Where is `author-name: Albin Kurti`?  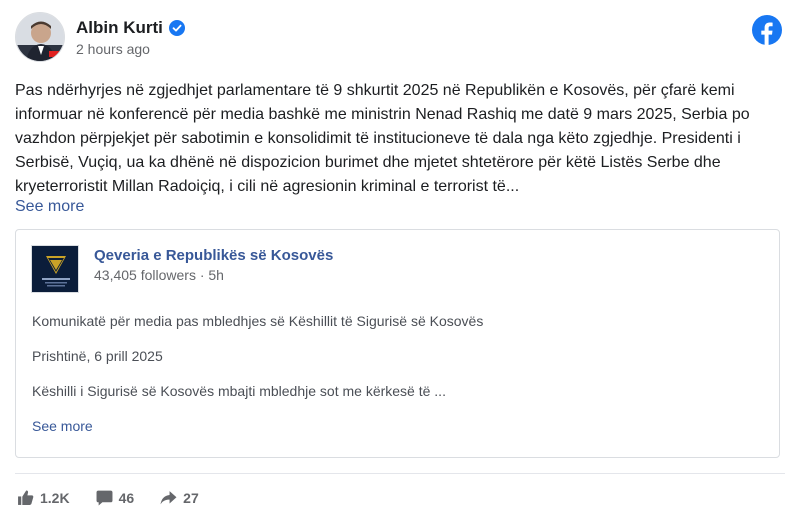
author-name: Albin Kurti is located at coordinates (119, 28).